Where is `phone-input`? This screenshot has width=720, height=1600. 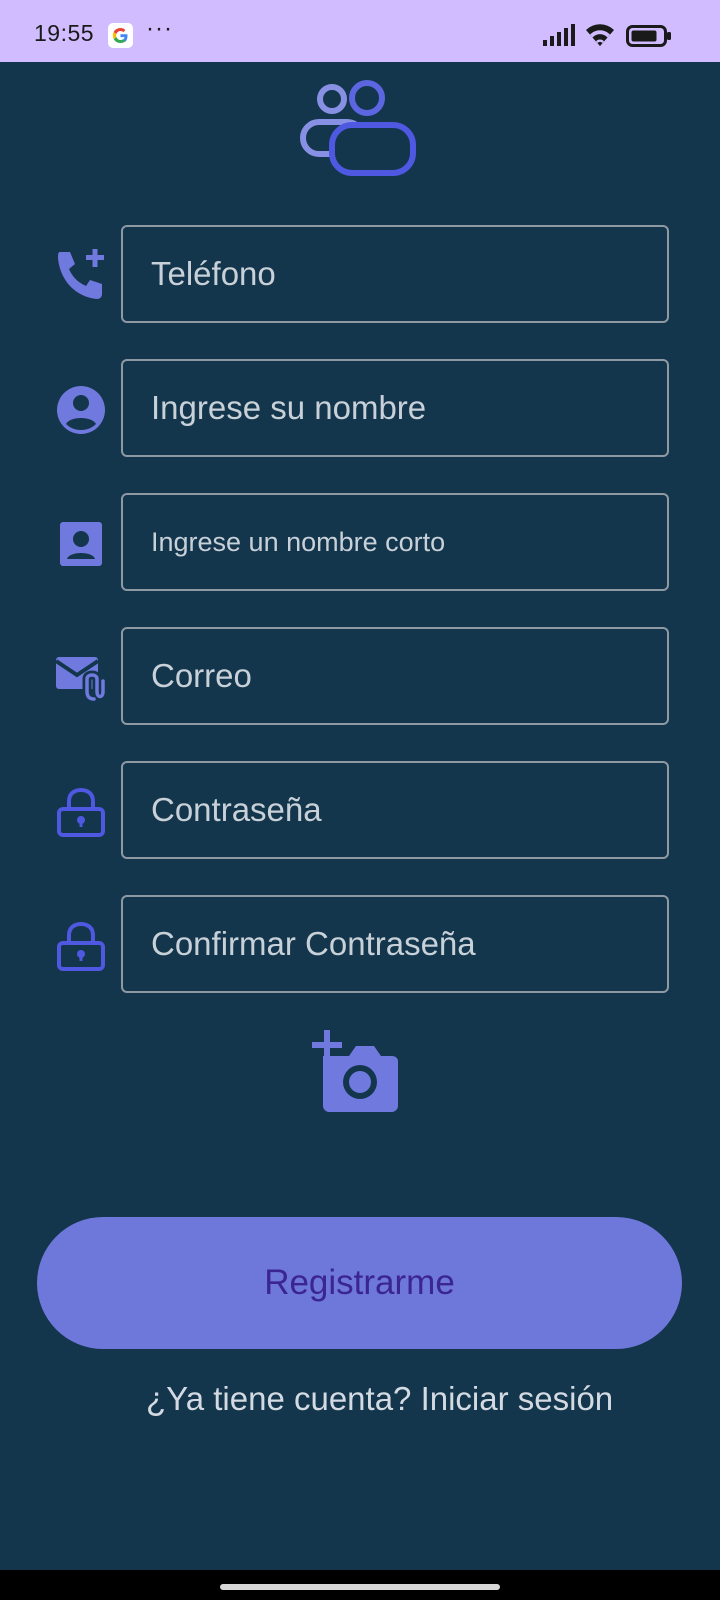
phone-input is located at coordinates (395, 274).